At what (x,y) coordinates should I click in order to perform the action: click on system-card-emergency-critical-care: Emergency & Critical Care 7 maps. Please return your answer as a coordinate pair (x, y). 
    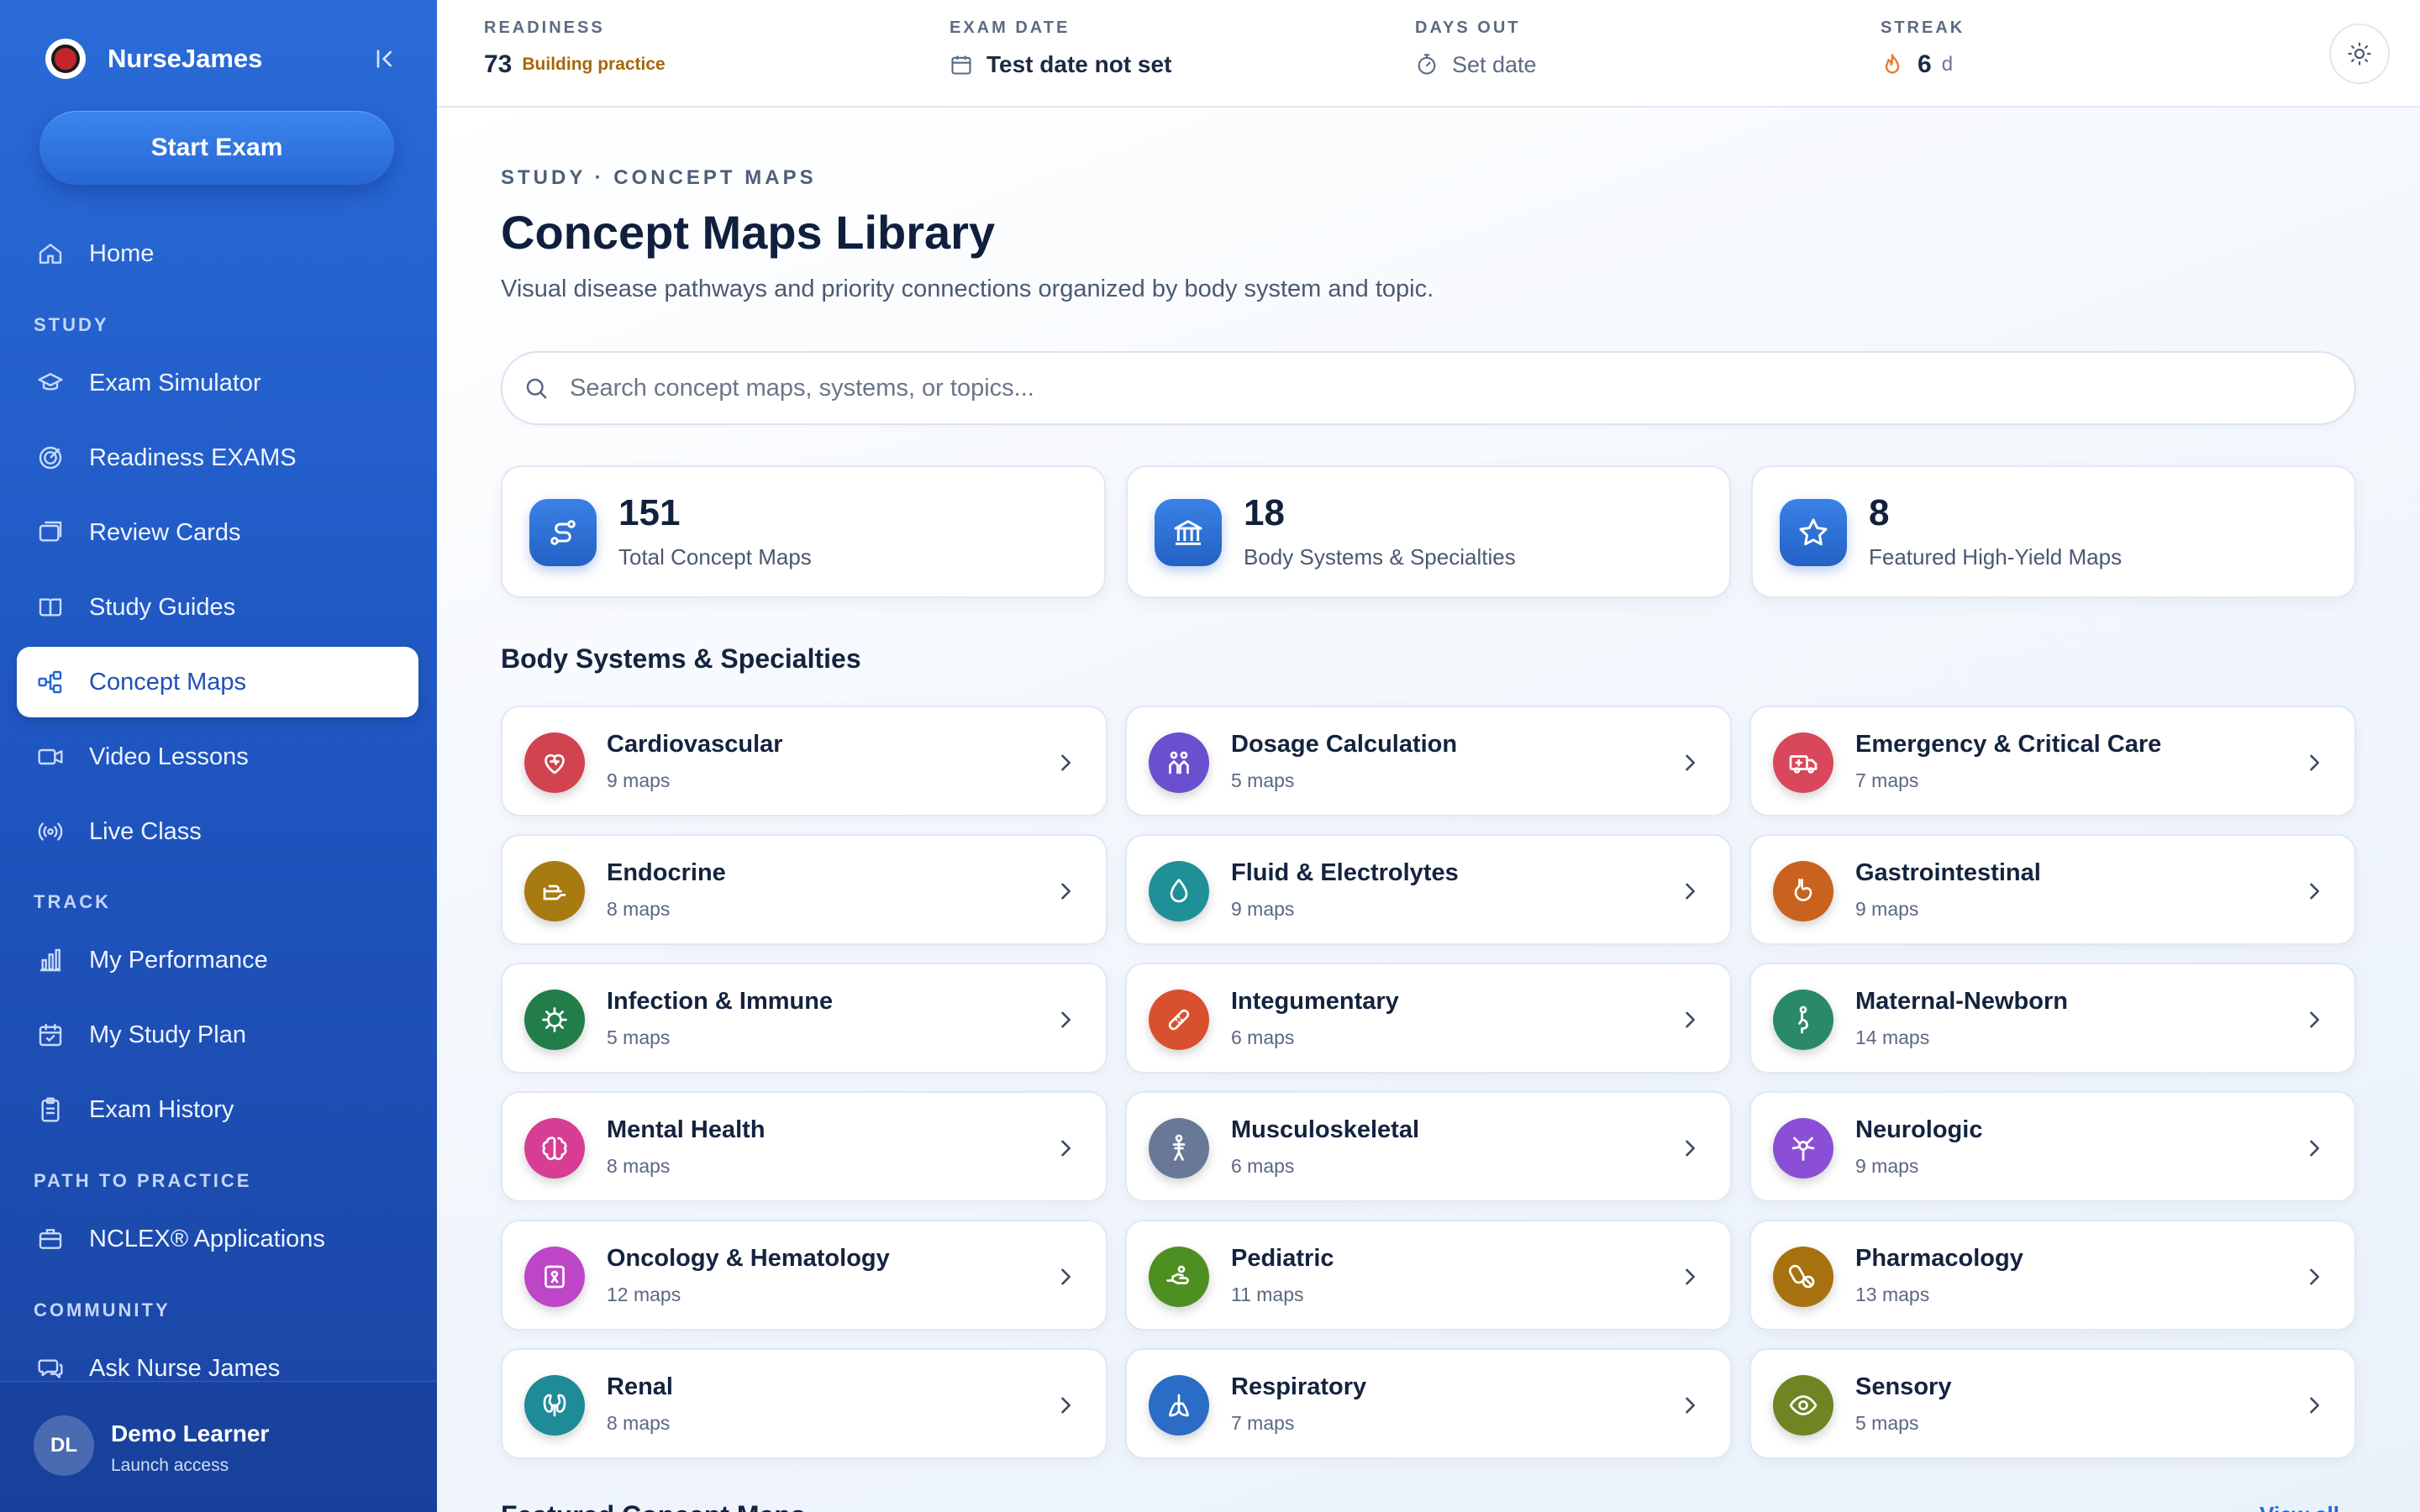
    Looking at the image, I should click on (2052, 761).